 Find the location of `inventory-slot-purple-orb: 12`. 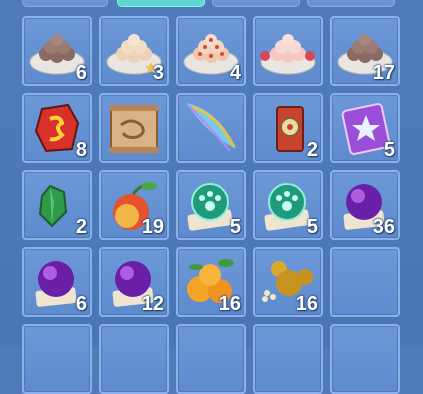

inventory-slot-purple-orb: 12 is located at coordinates (134, 282).